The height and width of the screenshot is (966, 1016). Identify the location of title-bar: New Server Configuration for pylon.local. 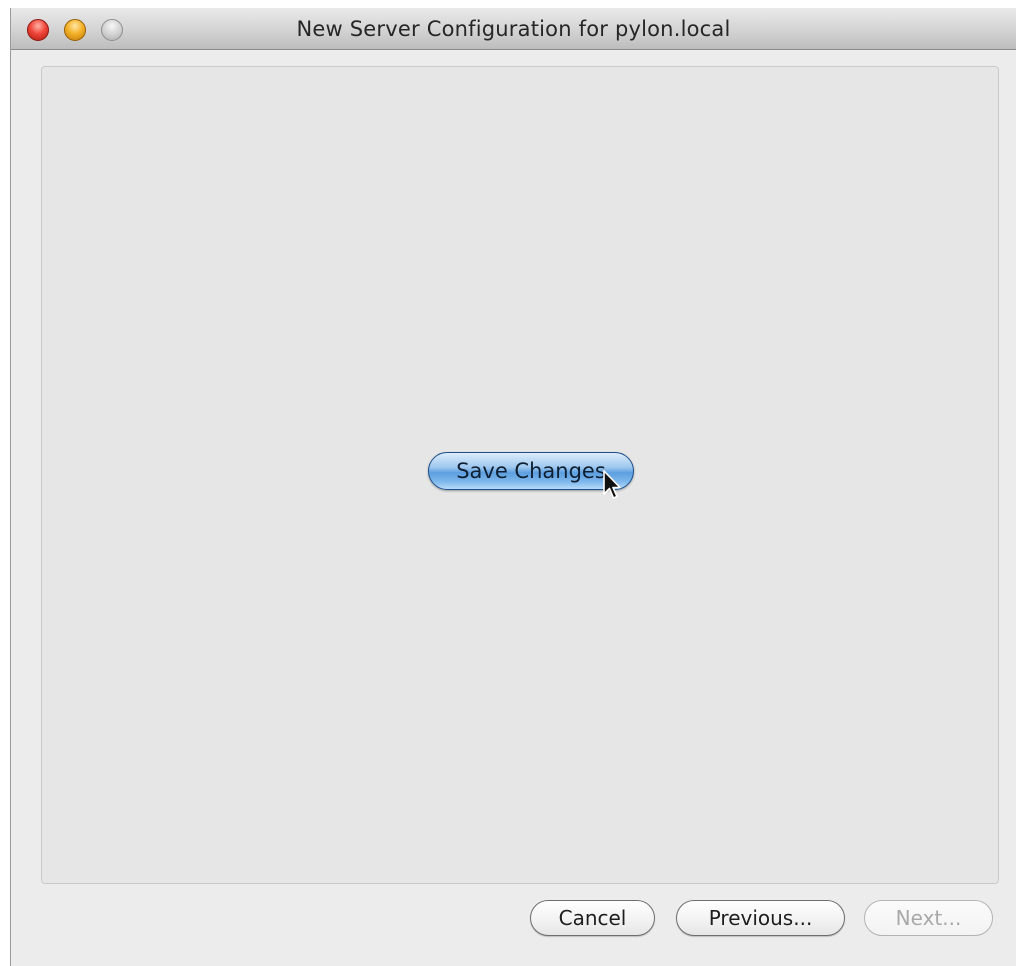
(513, 29).